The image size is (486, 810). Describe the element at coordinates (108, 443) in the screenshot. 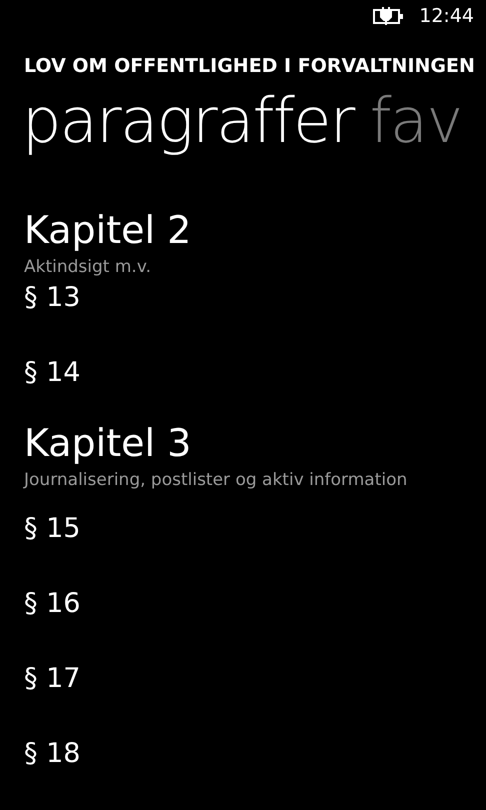

I see `chapter-heading: Kapitel 3` at that location.